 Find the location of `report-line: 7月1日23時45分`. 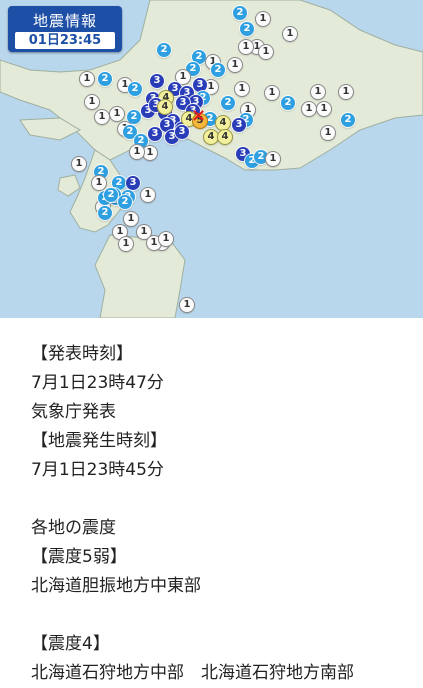

report-line: 7月1日23時45分 is located at coordinates (97, 470).